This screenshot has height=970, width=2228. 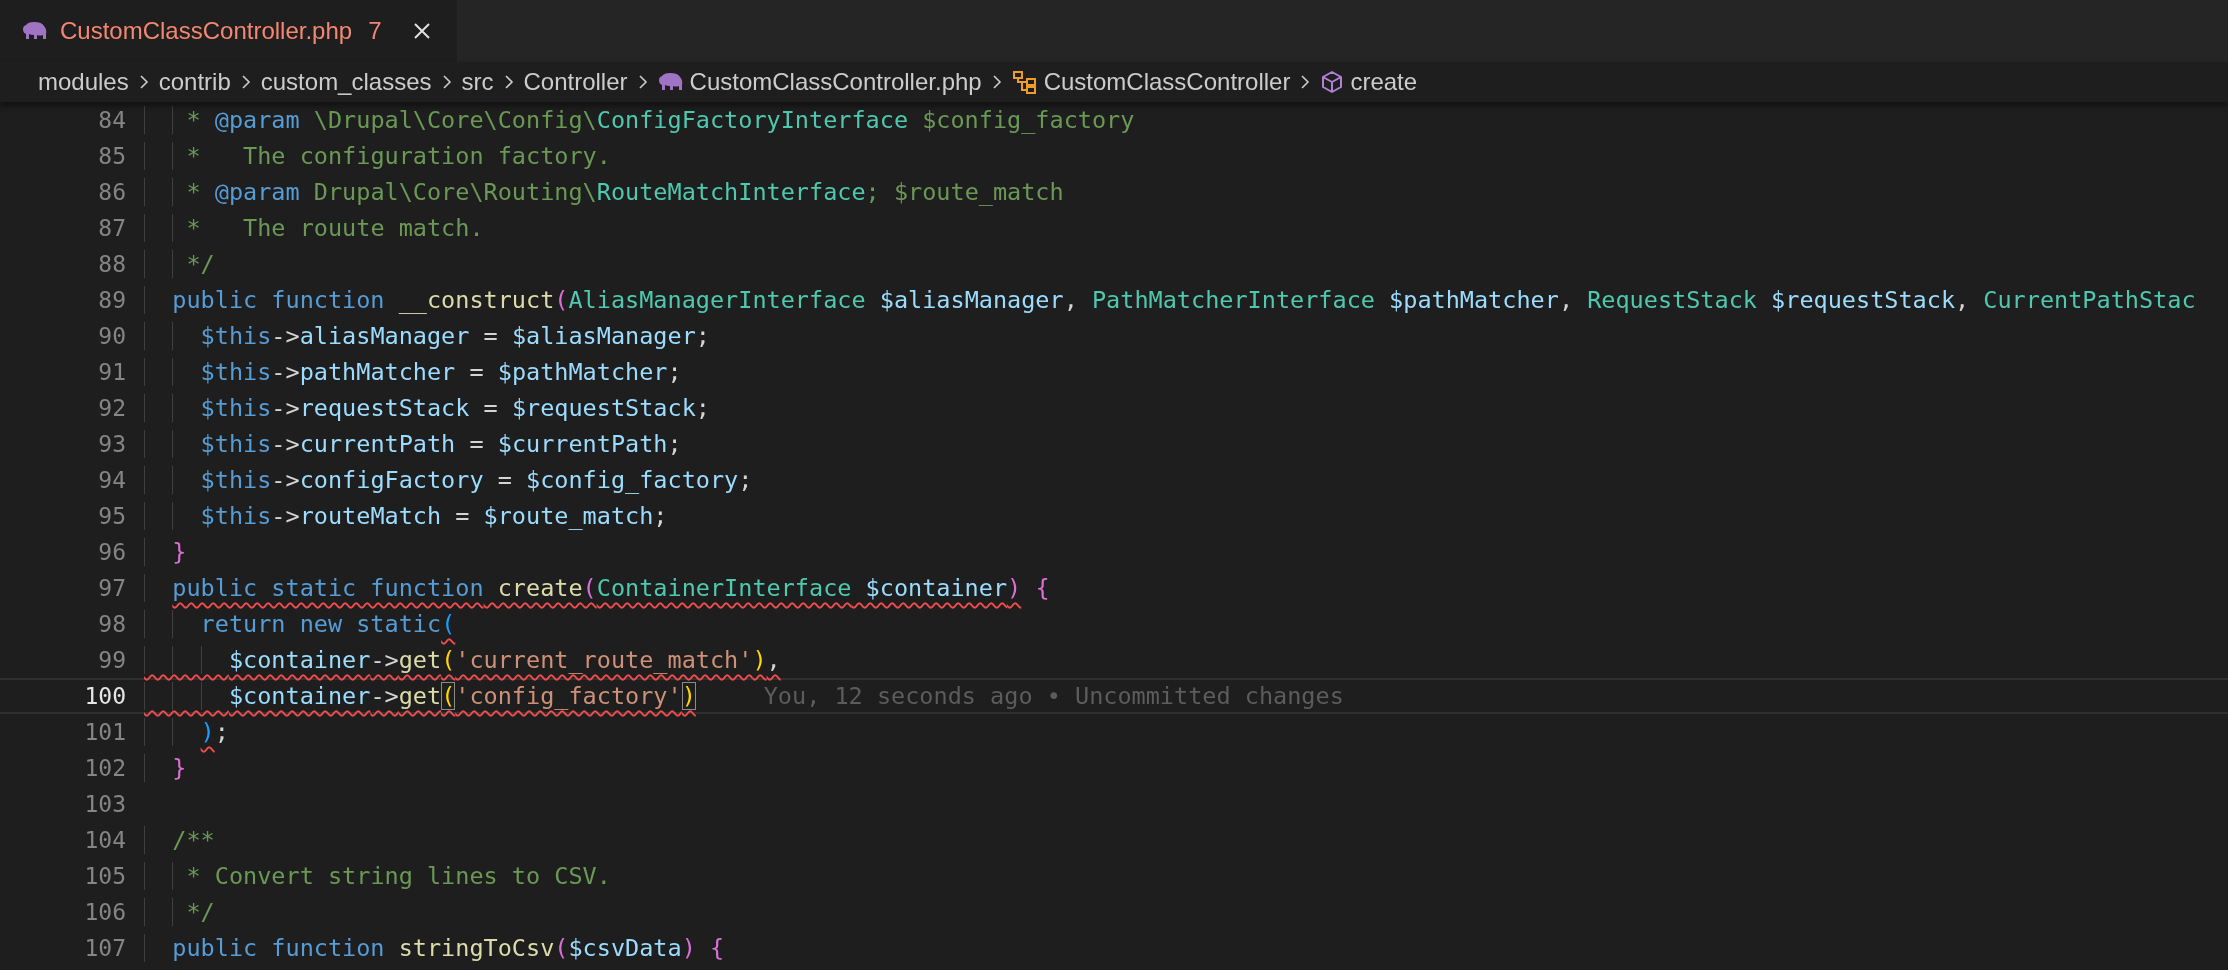 What do you see at coordinates (104, 840) in the screenshot?
I see `line-number: 104` at bounding box center [104, 840].